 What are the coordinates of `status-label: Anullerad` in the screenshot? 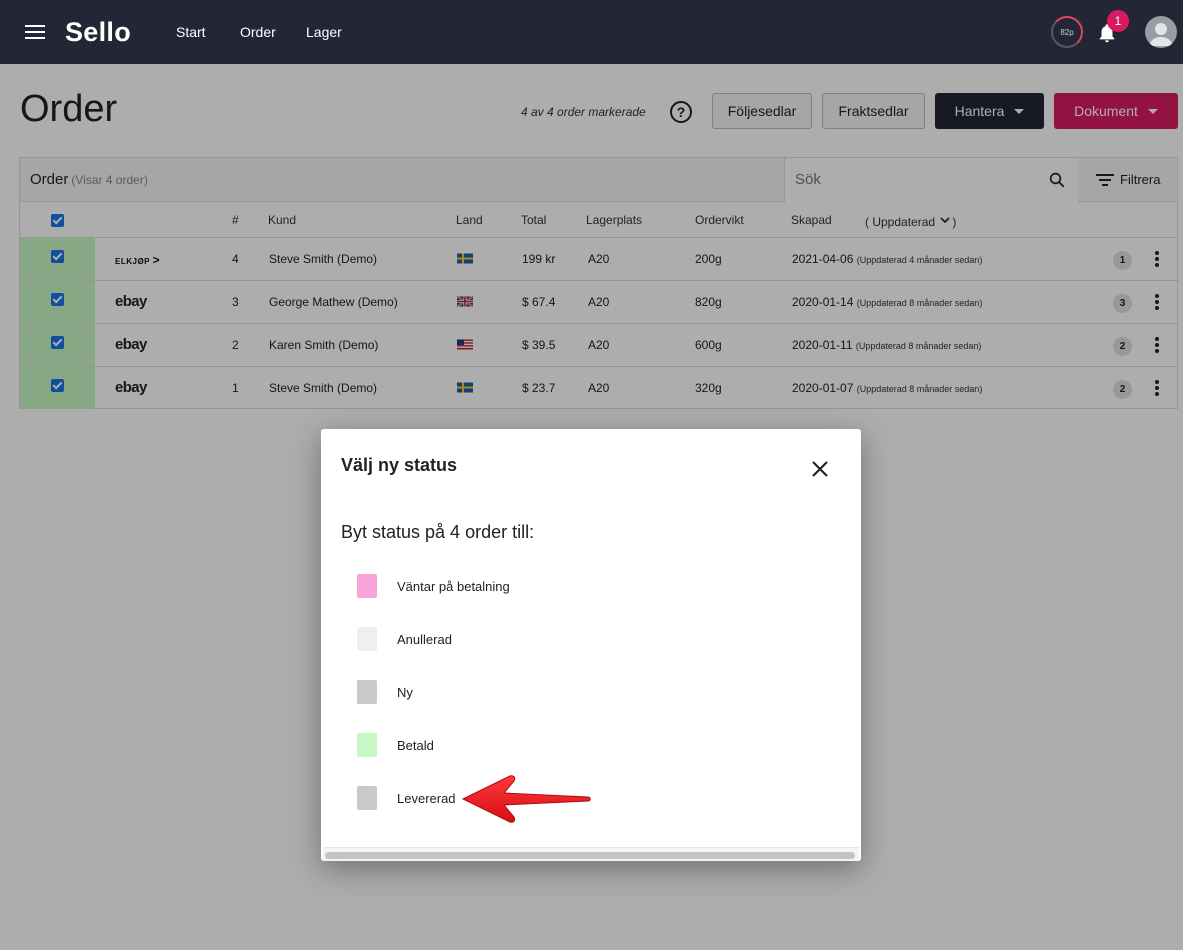 It's located at (424, 639).